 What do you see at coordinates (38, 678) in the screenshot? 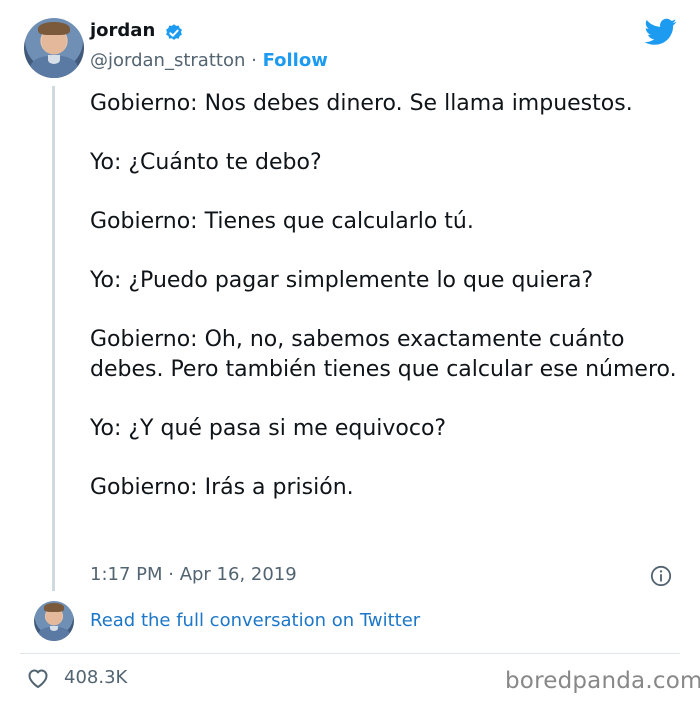
I see `heart-icon` at bounding box center [38, 678].